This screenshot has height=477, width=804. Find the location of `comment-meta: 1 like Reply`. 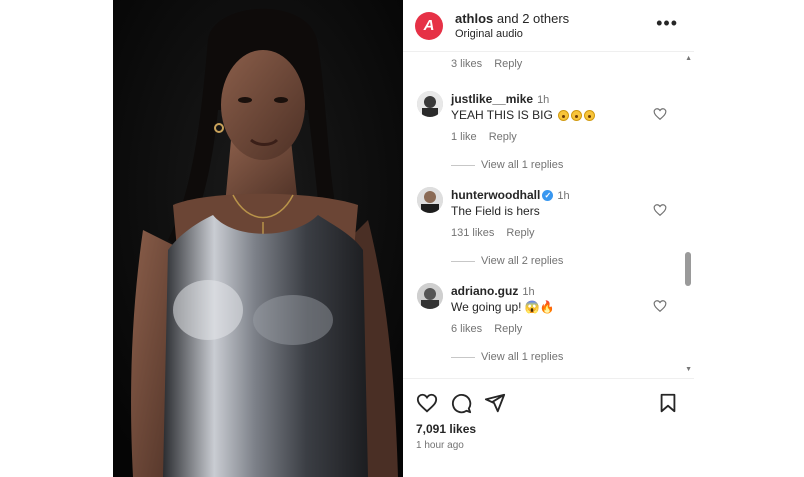

comment-meta: 1 like Reply is located at coordinates (490, 137).